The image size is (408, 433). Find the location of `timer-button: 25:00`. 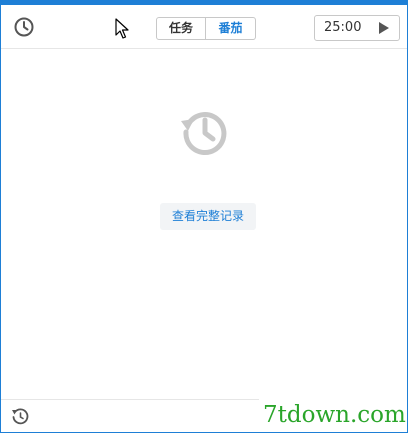

timer-button: 25:00 is located at coordinates (357, 28).